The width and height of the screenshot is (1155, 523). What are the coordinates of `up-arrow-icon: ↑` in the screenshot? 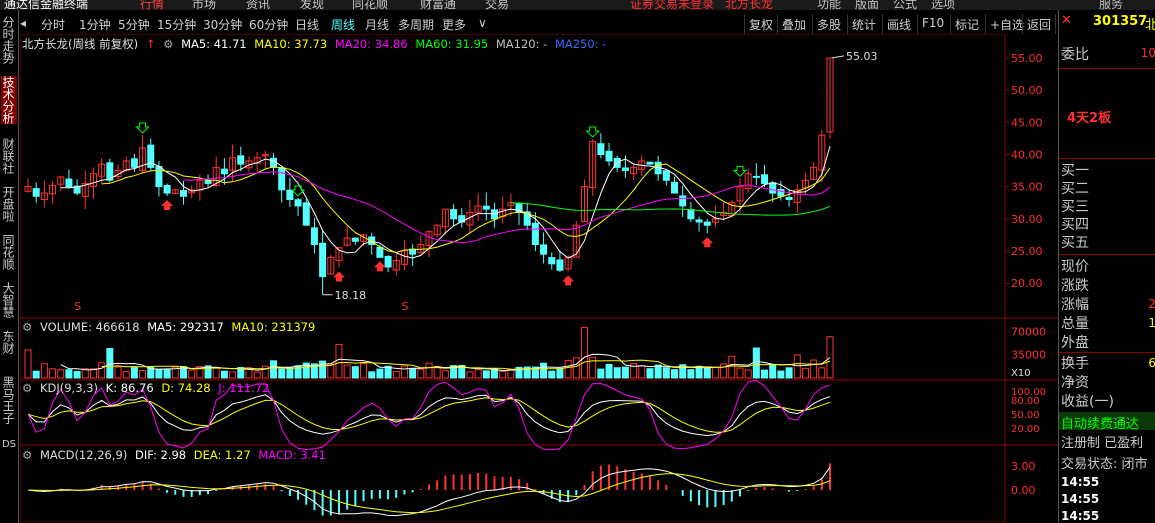 It's located at (150, 44).